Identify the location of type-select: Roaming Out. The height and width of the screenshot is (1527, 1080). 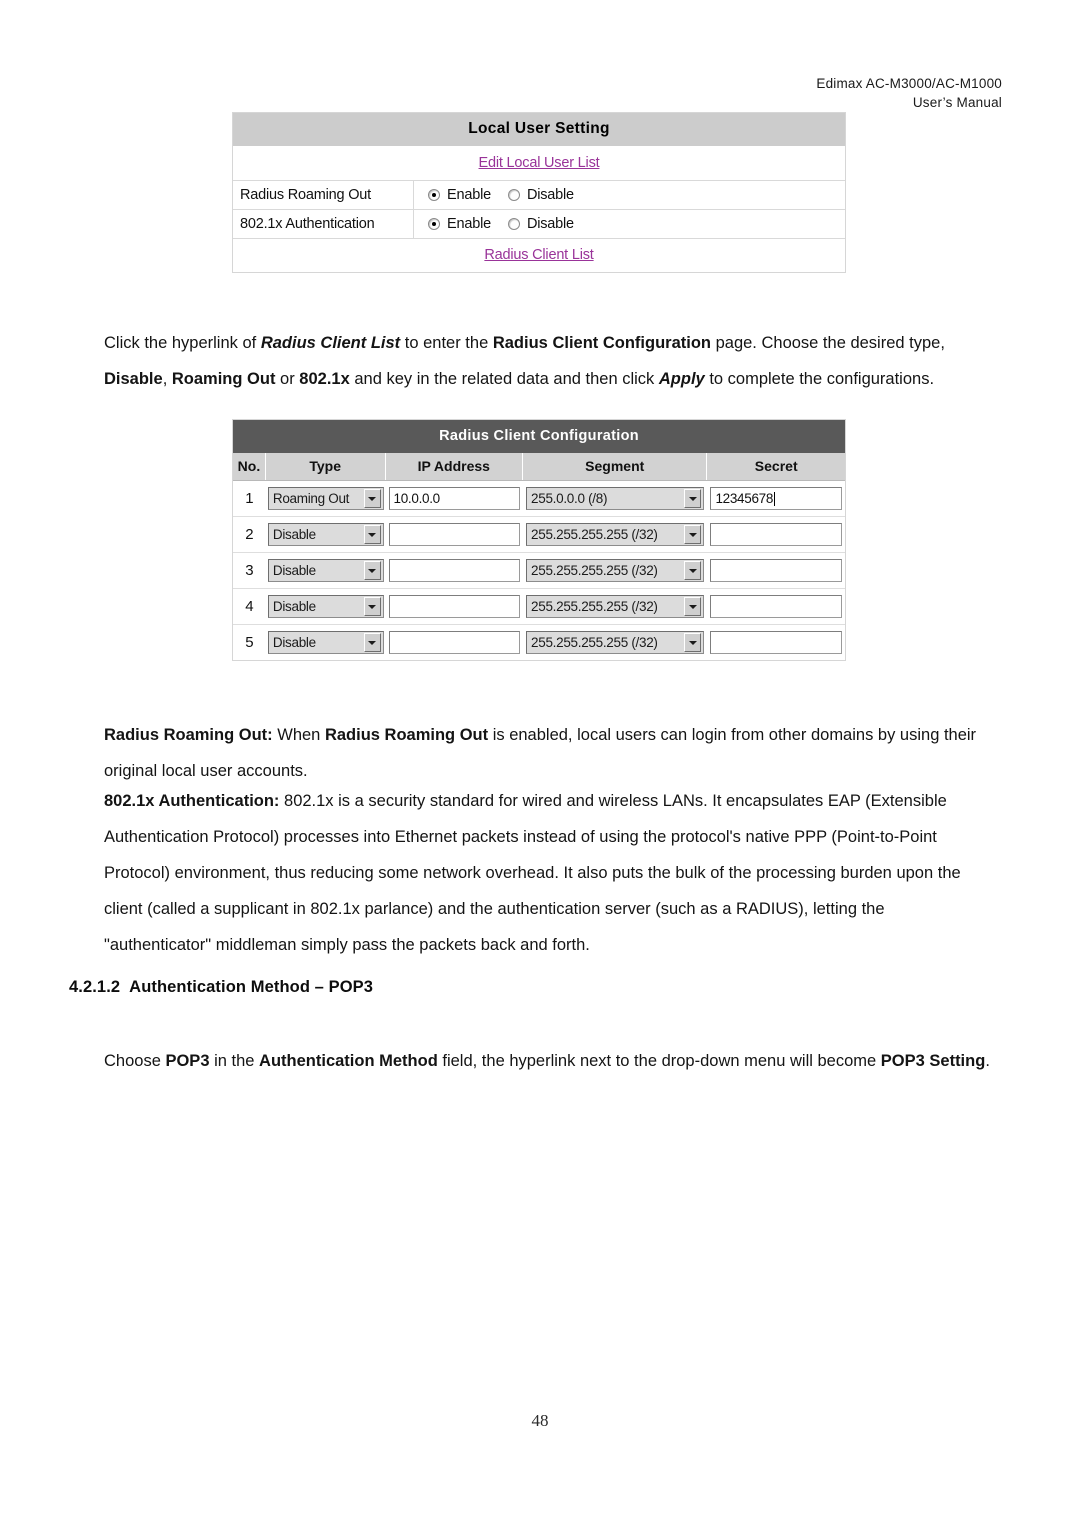
(325, 498).